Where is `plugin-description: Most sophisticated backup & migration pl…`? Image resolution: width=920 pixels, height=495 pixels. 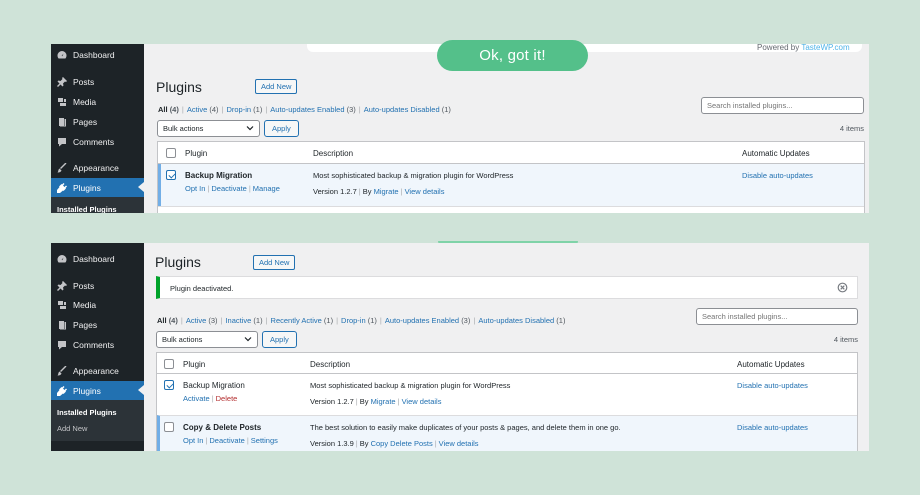 plugin-description: Most sophisticated backup & migration pl… is located at coordinates (413, 175).